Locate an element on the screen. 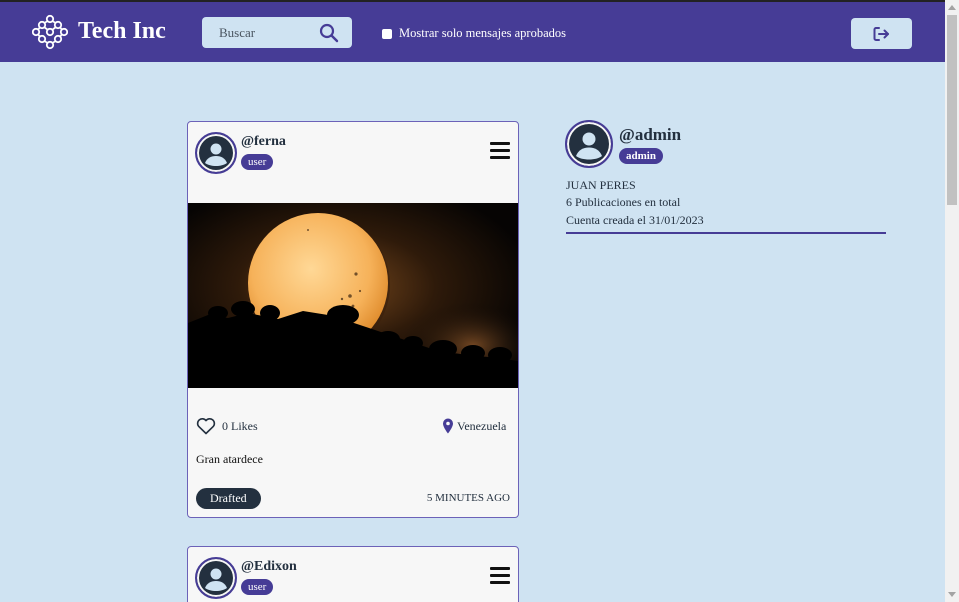  post-timestamp: 5 MINUTES AGO is located at coordinates (468, 498).